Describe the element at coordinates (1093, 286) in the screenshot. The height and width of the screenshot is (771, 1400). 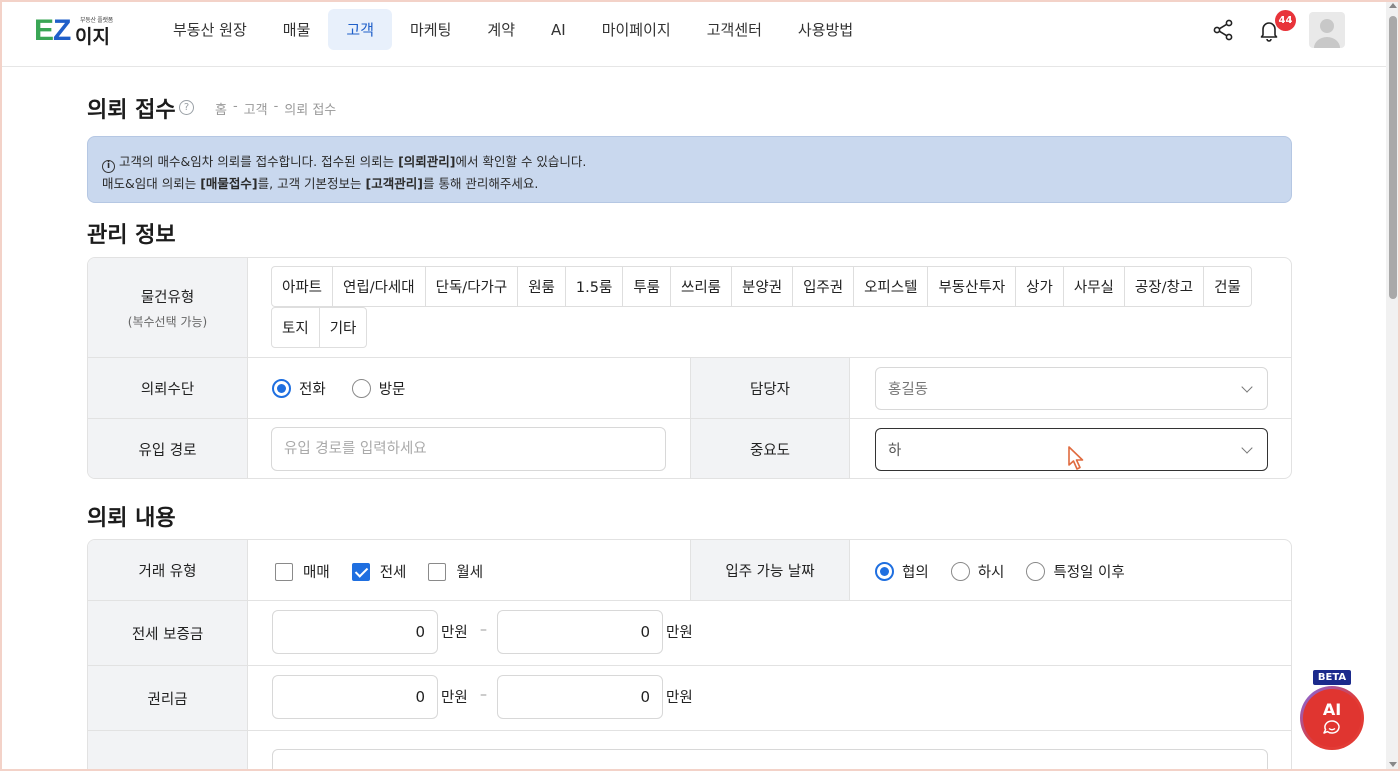
I see `property-type-chip: 사무실` at that location.